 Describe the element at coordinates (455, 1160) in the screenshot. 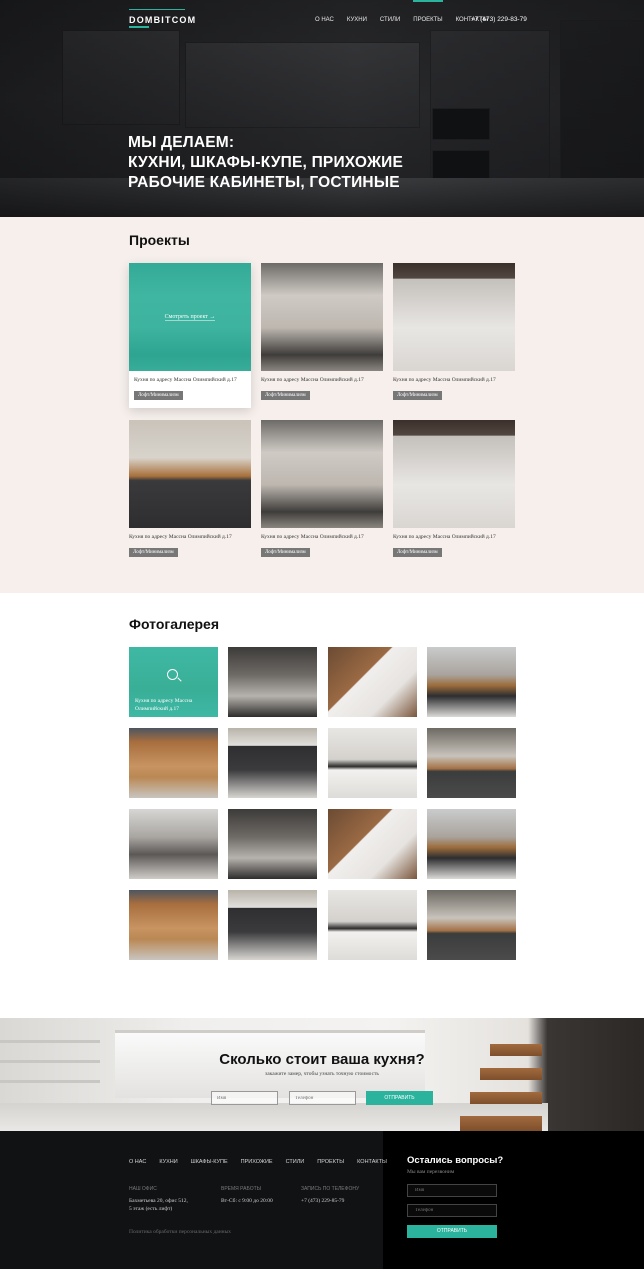

I see `questions-title: Остались вопросы?` at that location.